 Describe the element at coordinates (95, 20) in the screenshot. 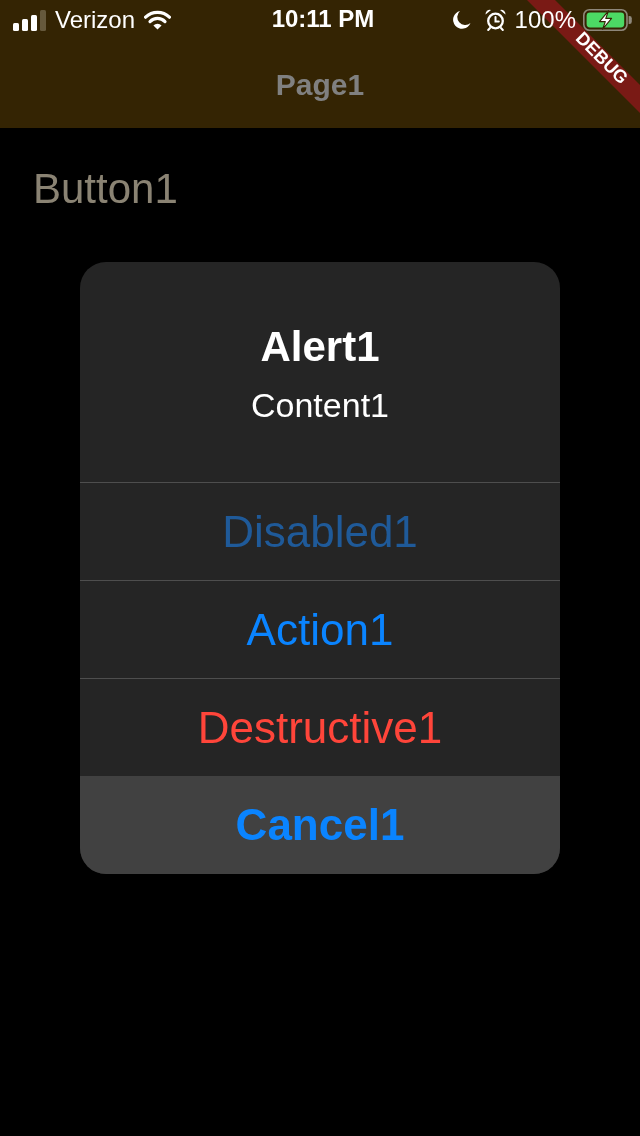

I see `carrier-name: Verizon` at that location.